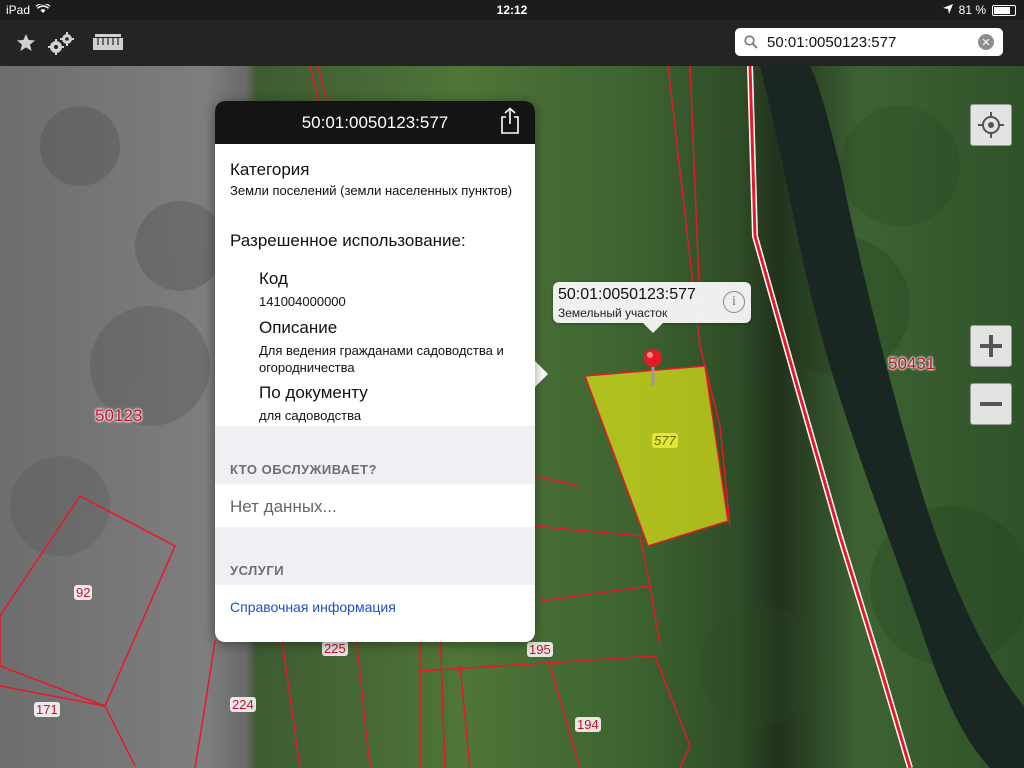 Image resolution: width=1024 pixels, height=768 pixels. What do you see at coordinates (313, 607) in the screenshot?
I see `reference-info-link: Справочная информация` at bounding box center [313, 607].